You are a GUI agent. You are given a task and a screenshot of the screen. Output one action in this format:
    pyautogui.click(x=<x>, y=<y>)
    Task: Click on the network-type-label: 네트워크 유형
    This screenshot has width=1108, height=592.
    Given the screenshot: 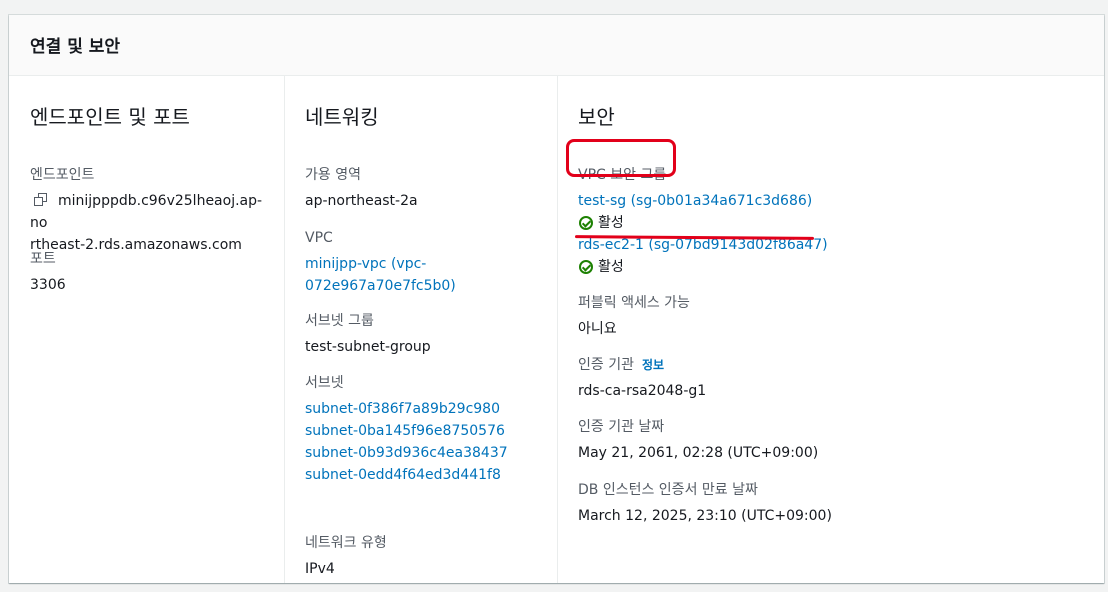 What is the action you would take?
    pyautogui.click(x=346, y=543)
    